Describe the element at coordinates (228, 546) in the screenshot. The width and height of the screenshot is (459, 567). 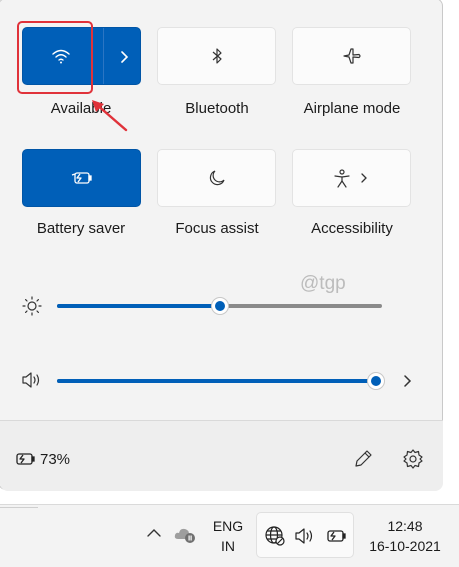
I see `keyboard-region: IN` at that location.